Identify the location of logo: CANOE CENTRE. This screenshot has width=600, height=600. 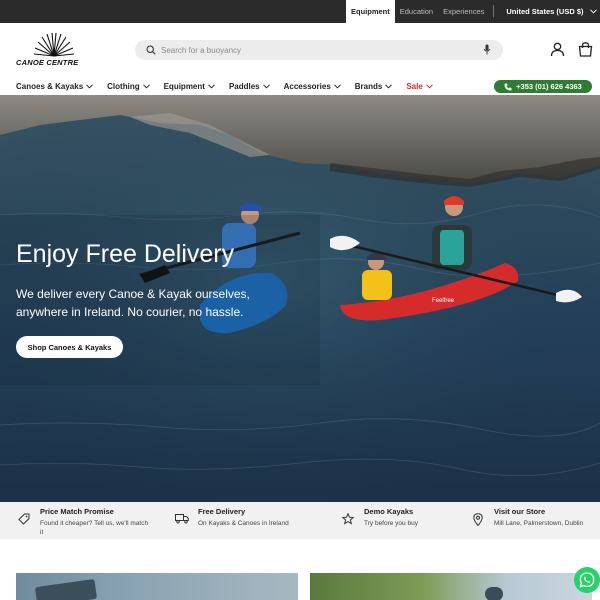
(54, 51).